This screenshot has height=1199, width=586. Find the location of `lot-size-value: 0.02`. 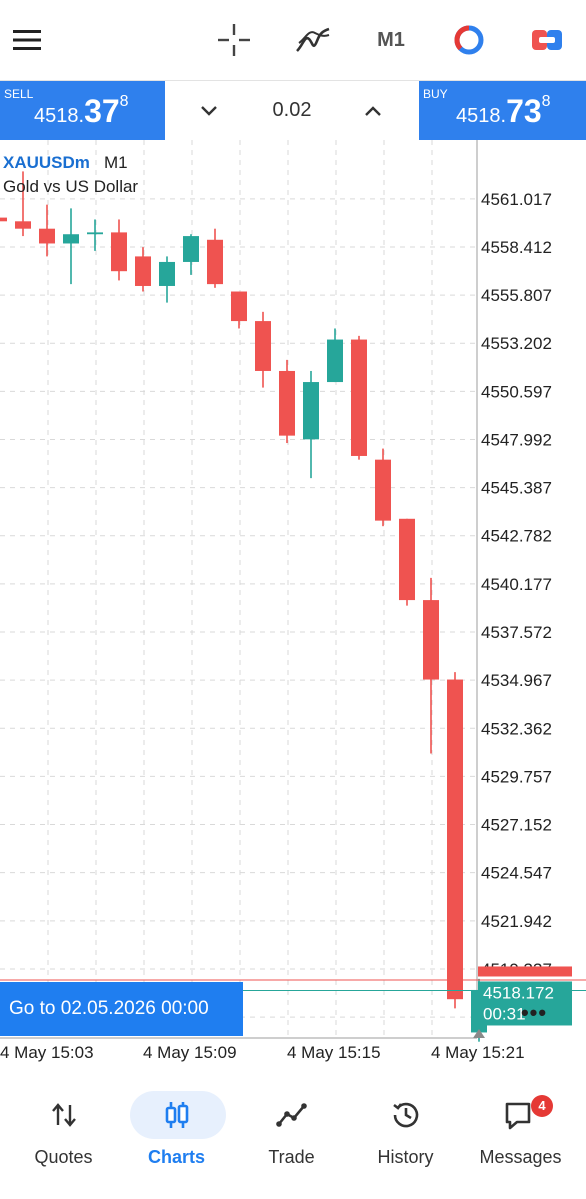

lot-size-value: 0.02 is located at coordinates (292, 110).